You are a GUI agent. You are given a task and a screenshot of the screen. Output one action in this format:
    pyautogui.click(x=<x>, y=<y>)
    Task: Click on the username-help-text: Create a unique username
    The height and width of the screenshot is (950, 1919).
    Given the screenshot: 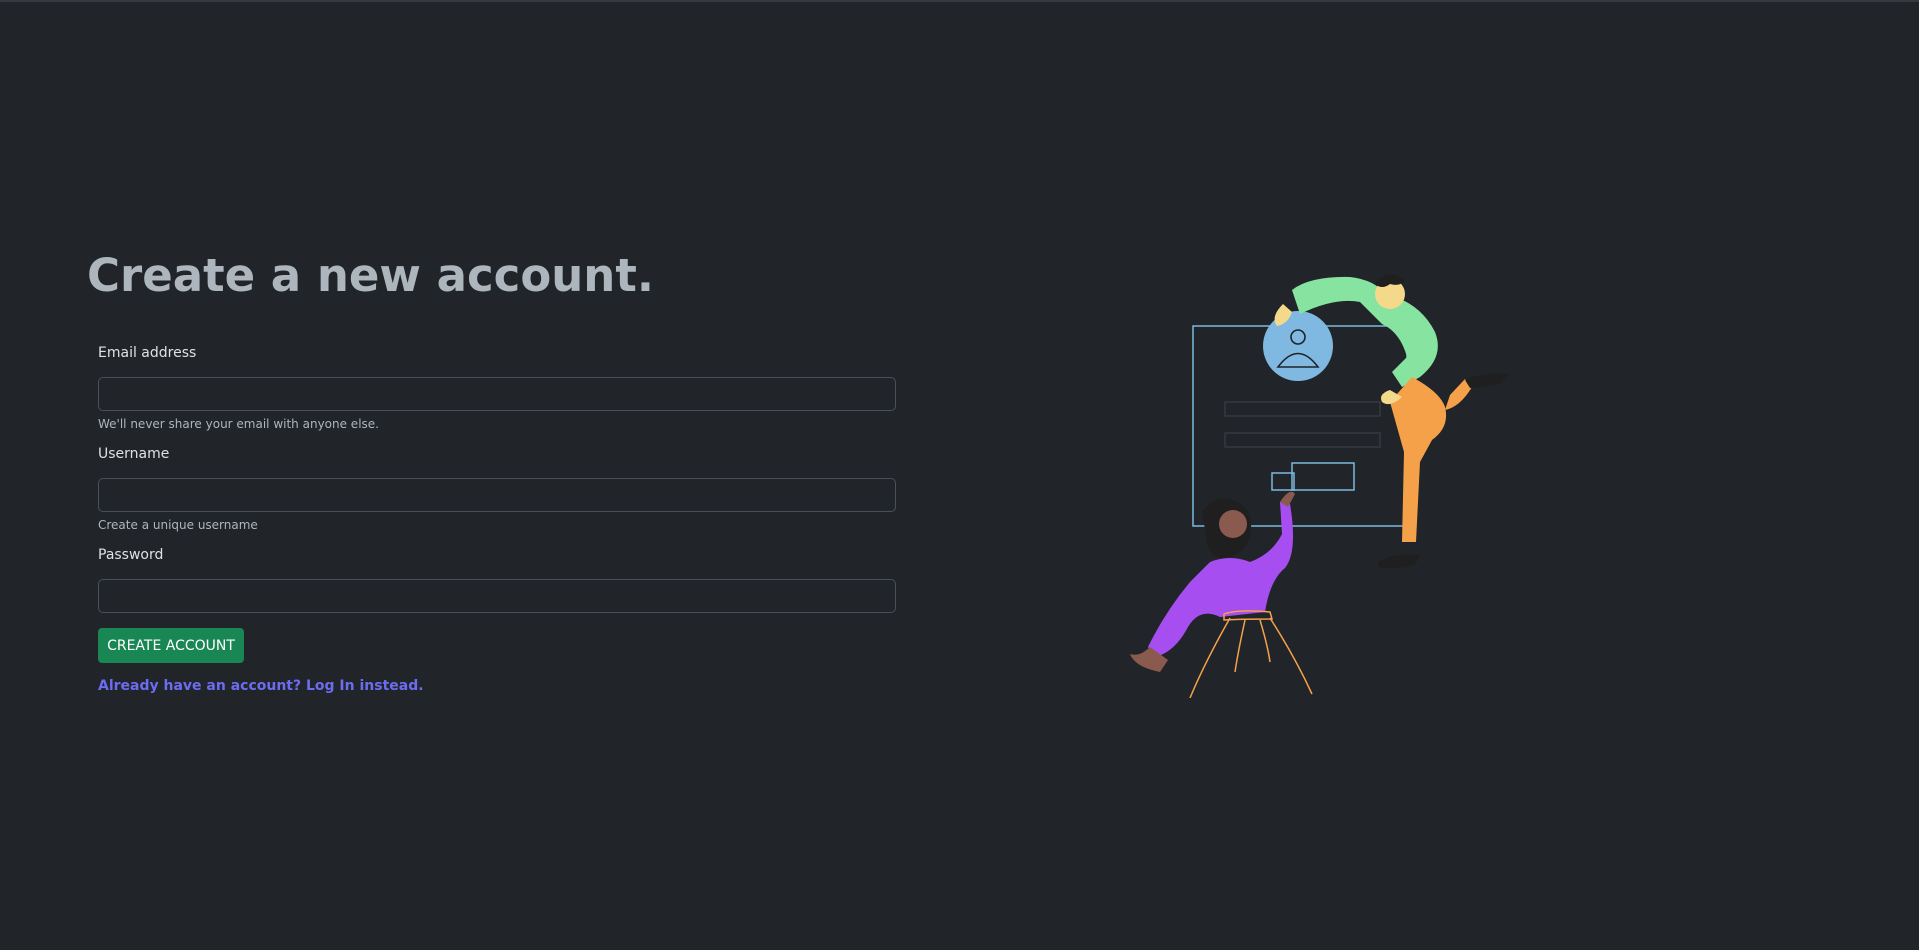 What is the action you would take?
    pyautogui.click(x=178, y=525)
    